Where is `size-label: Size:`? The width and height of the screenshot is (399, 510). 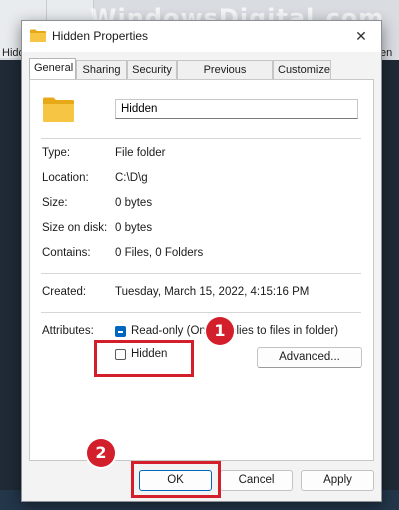 size-label: Size: is located at coordinates (55, 203).